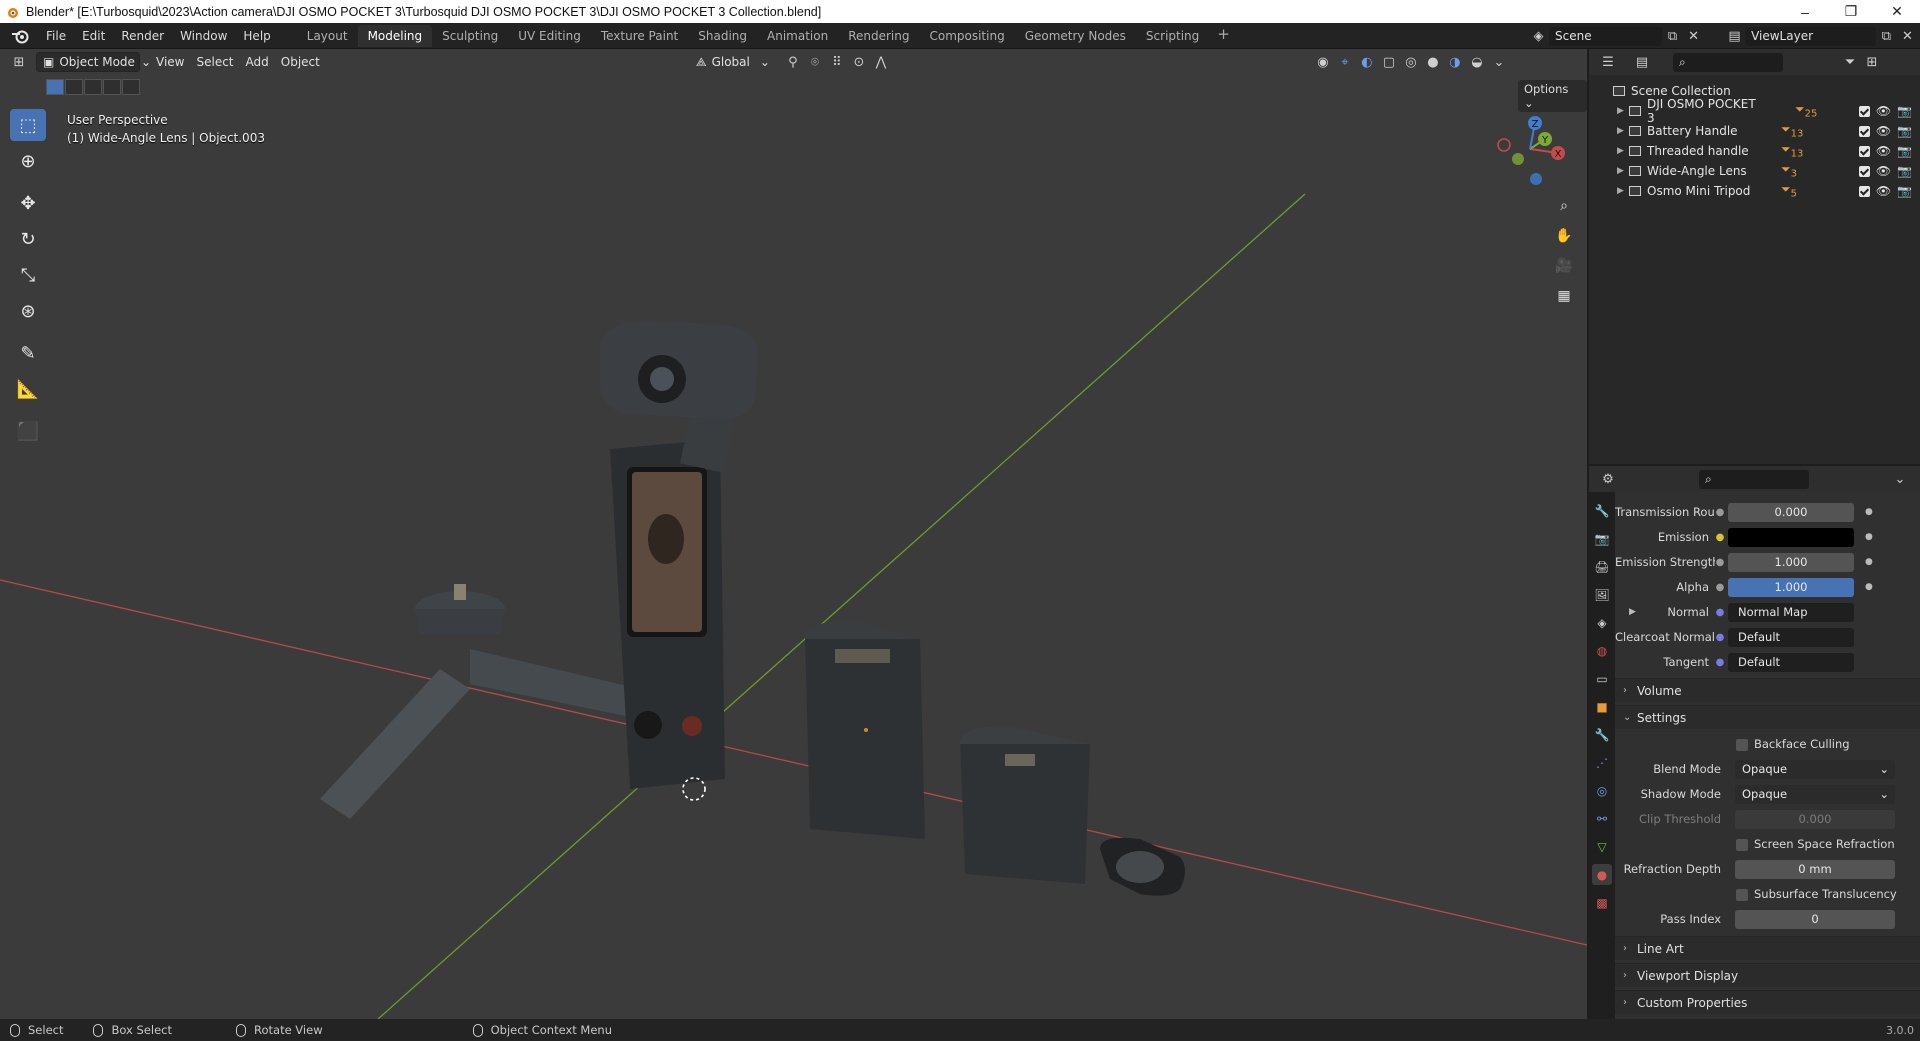  What do you see at coordinates (1815, 844) in the screenshot?
I see `screen-space-refraction-checkbox: Screen Space Refraction` at bounding box center [1815, 844].